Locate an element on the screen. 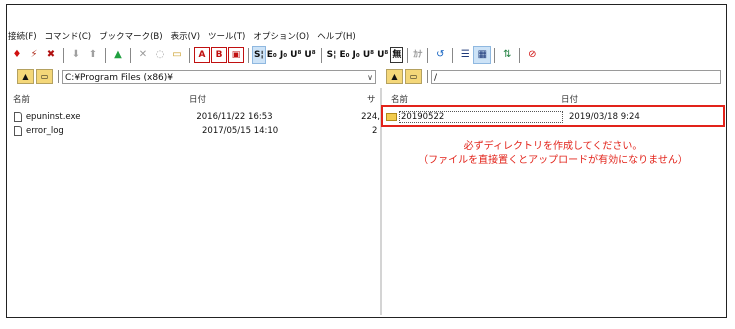 The height and width of the screenshot is (329, 735). table-row: epuninst.exe 2016/11/22 16:53 224, is located at coordinates (197, 117).